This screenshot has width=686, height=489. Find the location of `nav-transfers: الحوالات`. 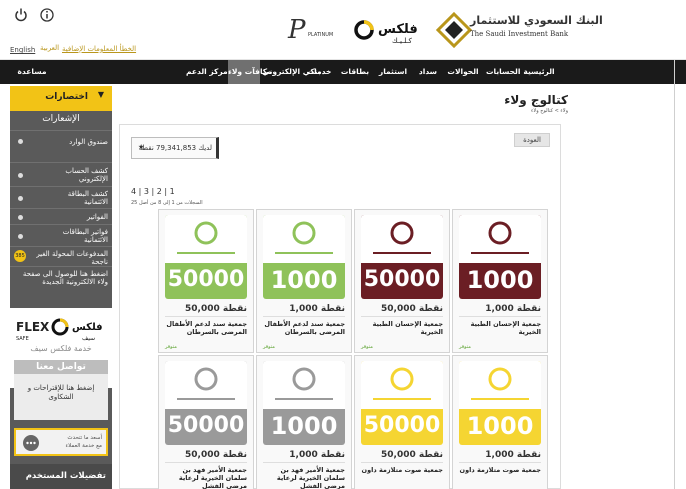

nav-transfers: الحوالات is located at coordinates (463, 72).